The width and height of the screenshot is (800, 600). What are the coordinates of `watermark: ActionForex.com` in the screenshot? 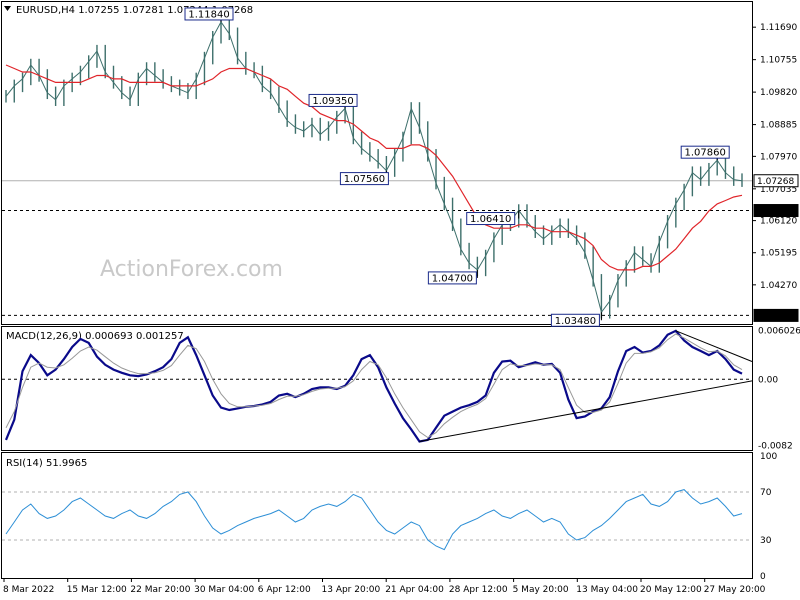 It's located at (191, 269).